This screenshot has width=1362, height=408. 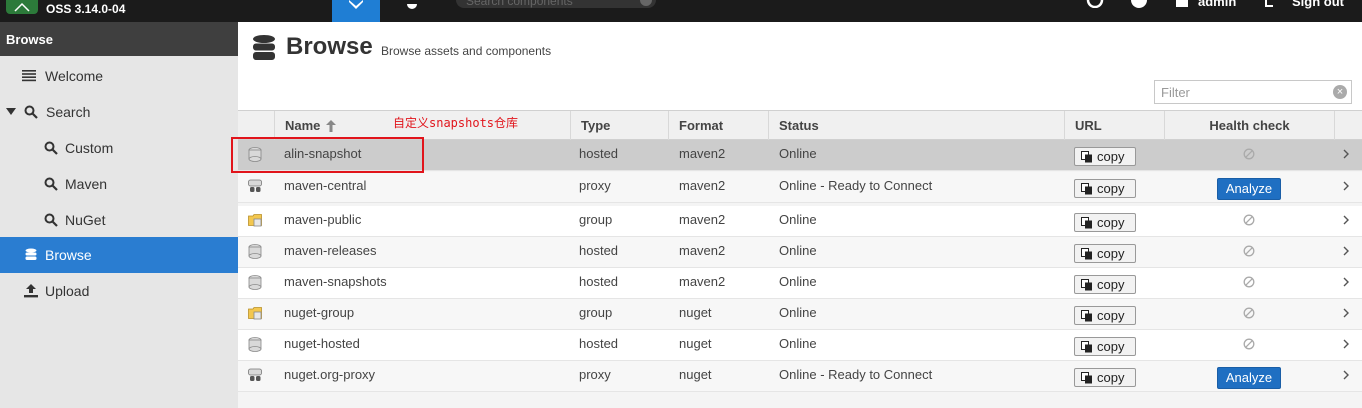 What do you see at coordinates (718, 125) in the screenshot?
I see `column-header-format: Format` at bounding box center [718, 125].